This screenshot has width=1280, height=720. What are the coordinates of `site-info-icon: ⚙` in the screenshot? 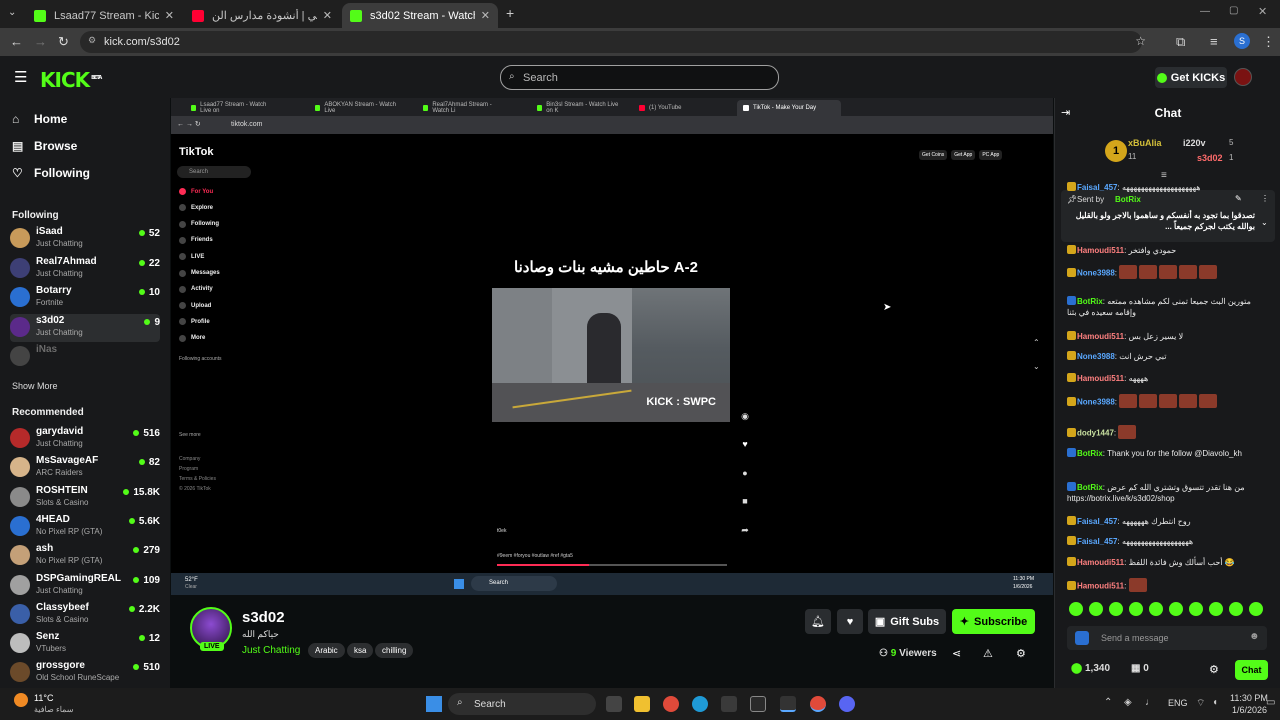 It's located at (92, 40).